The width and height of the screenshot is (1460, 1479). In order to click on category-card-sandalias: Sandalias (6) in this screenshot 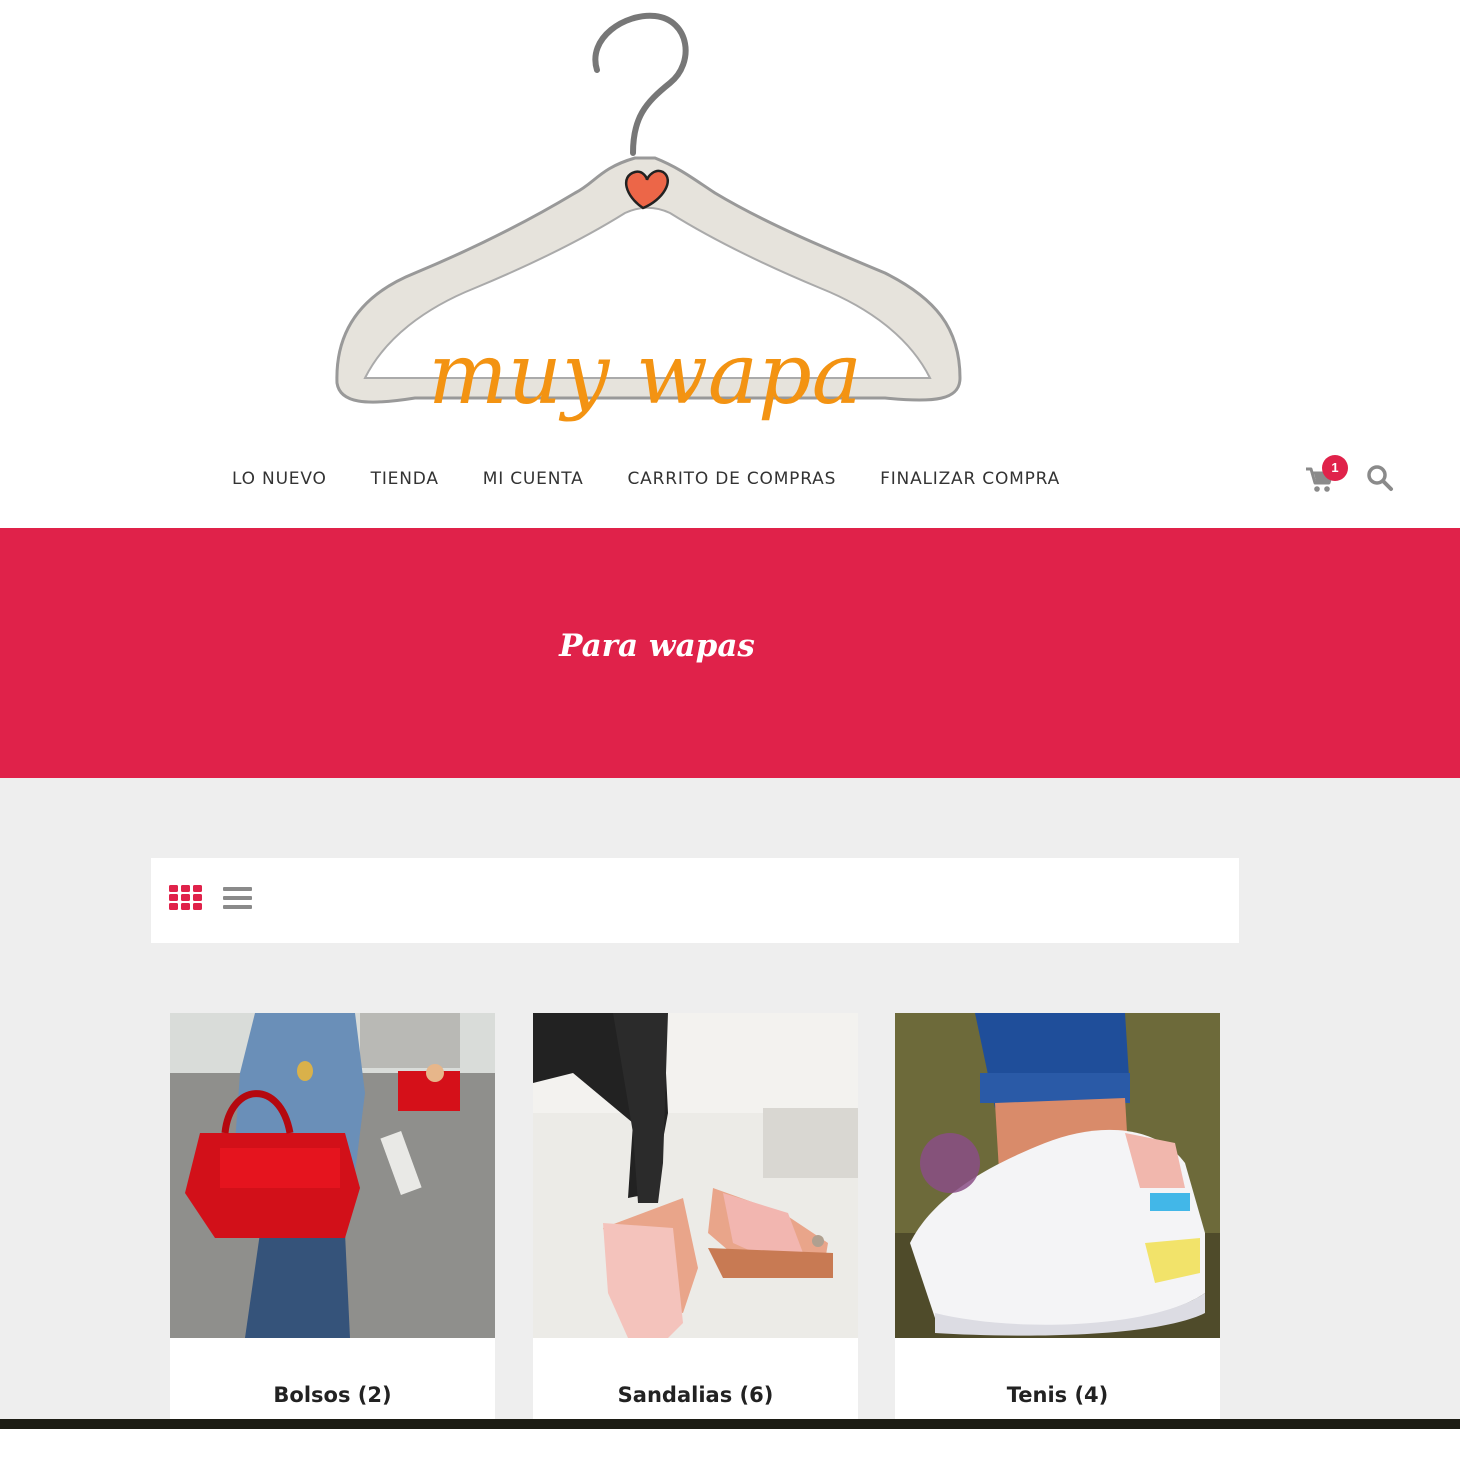, I will do `click(695, 1218)`.